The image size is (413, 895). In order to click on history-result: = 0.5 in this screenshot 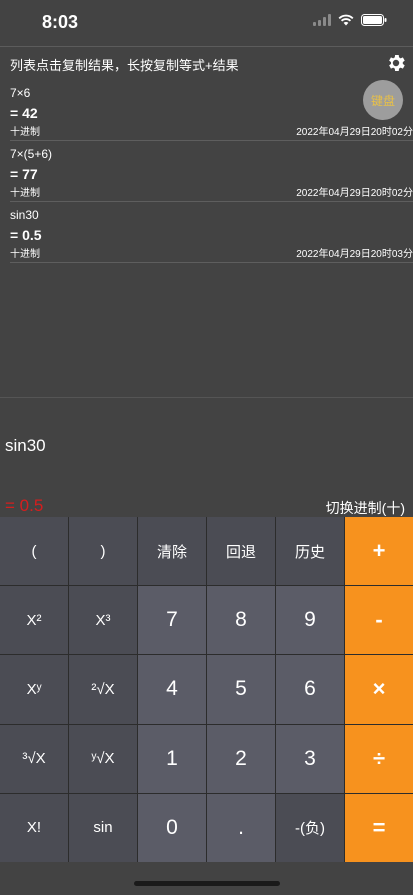, I will do `click(26, 235)`.